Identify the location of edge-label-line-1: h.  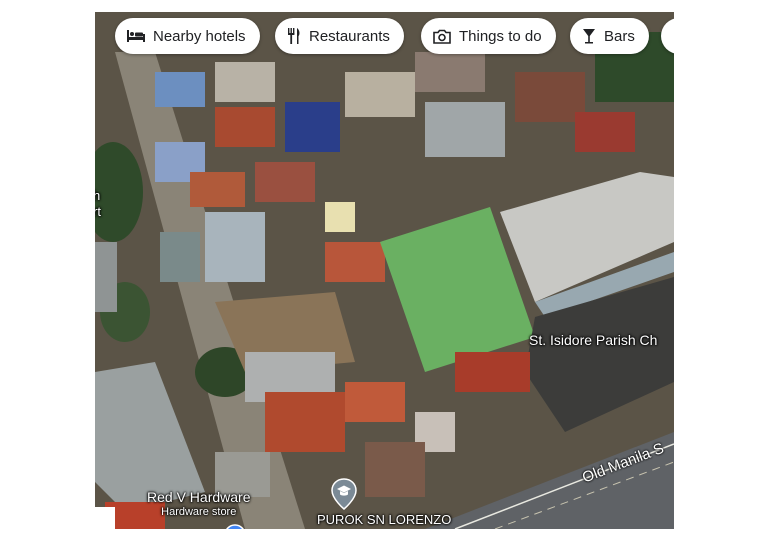
(98, 195).